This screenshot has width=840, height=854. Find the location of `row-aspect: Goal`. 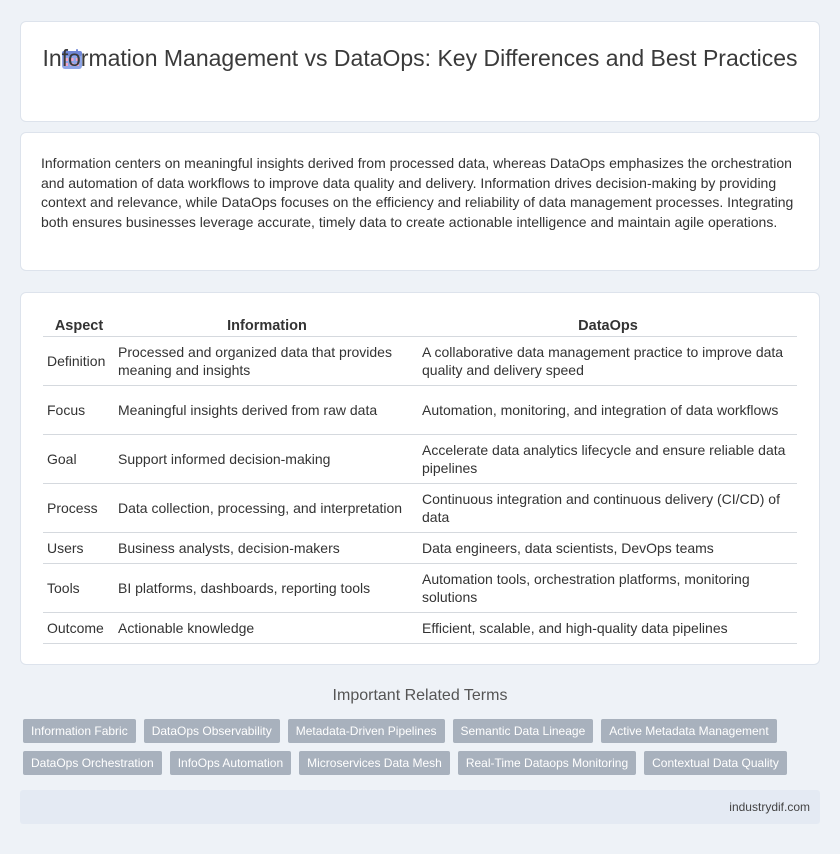

row-aspect: Goal is located at coordinates (79, 459).